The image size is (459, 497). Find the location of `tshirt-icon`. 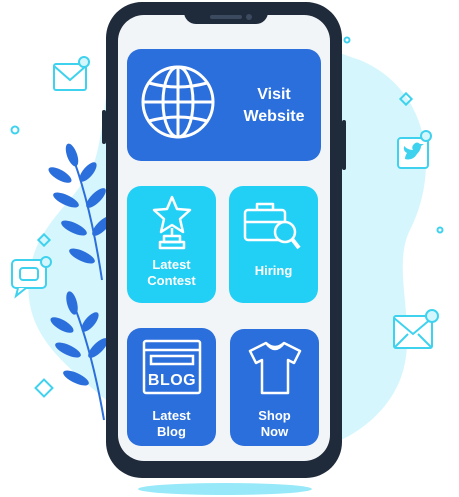

tshirt-icon is located at coordinates (275, 368).